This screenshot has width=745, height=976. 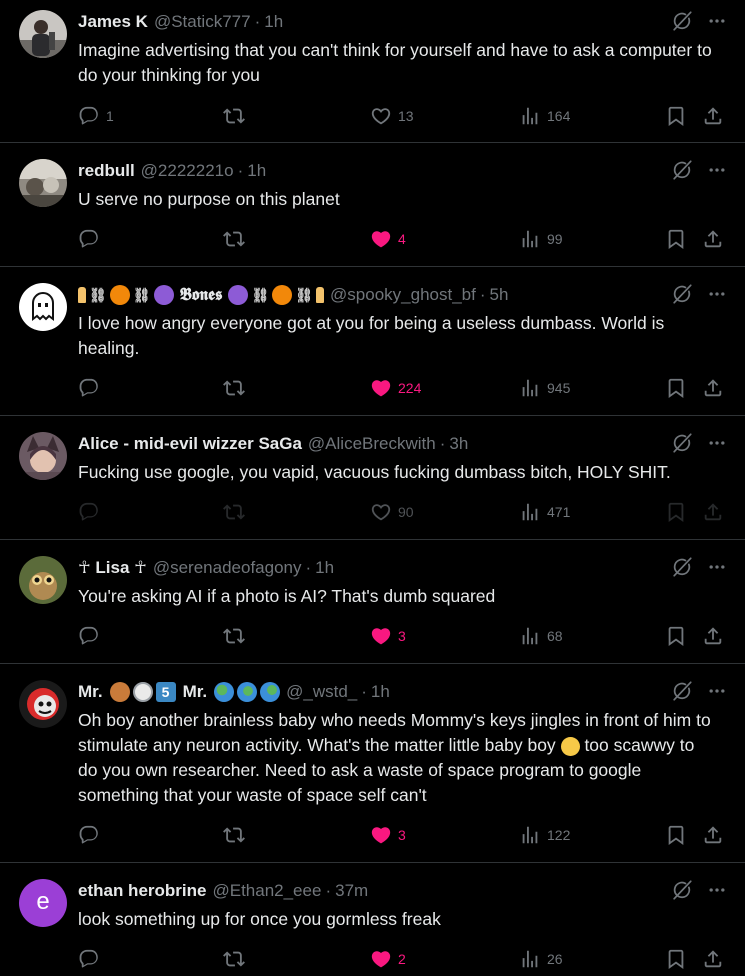 I want to click on views-button: 99, so click(x=541, y=239).